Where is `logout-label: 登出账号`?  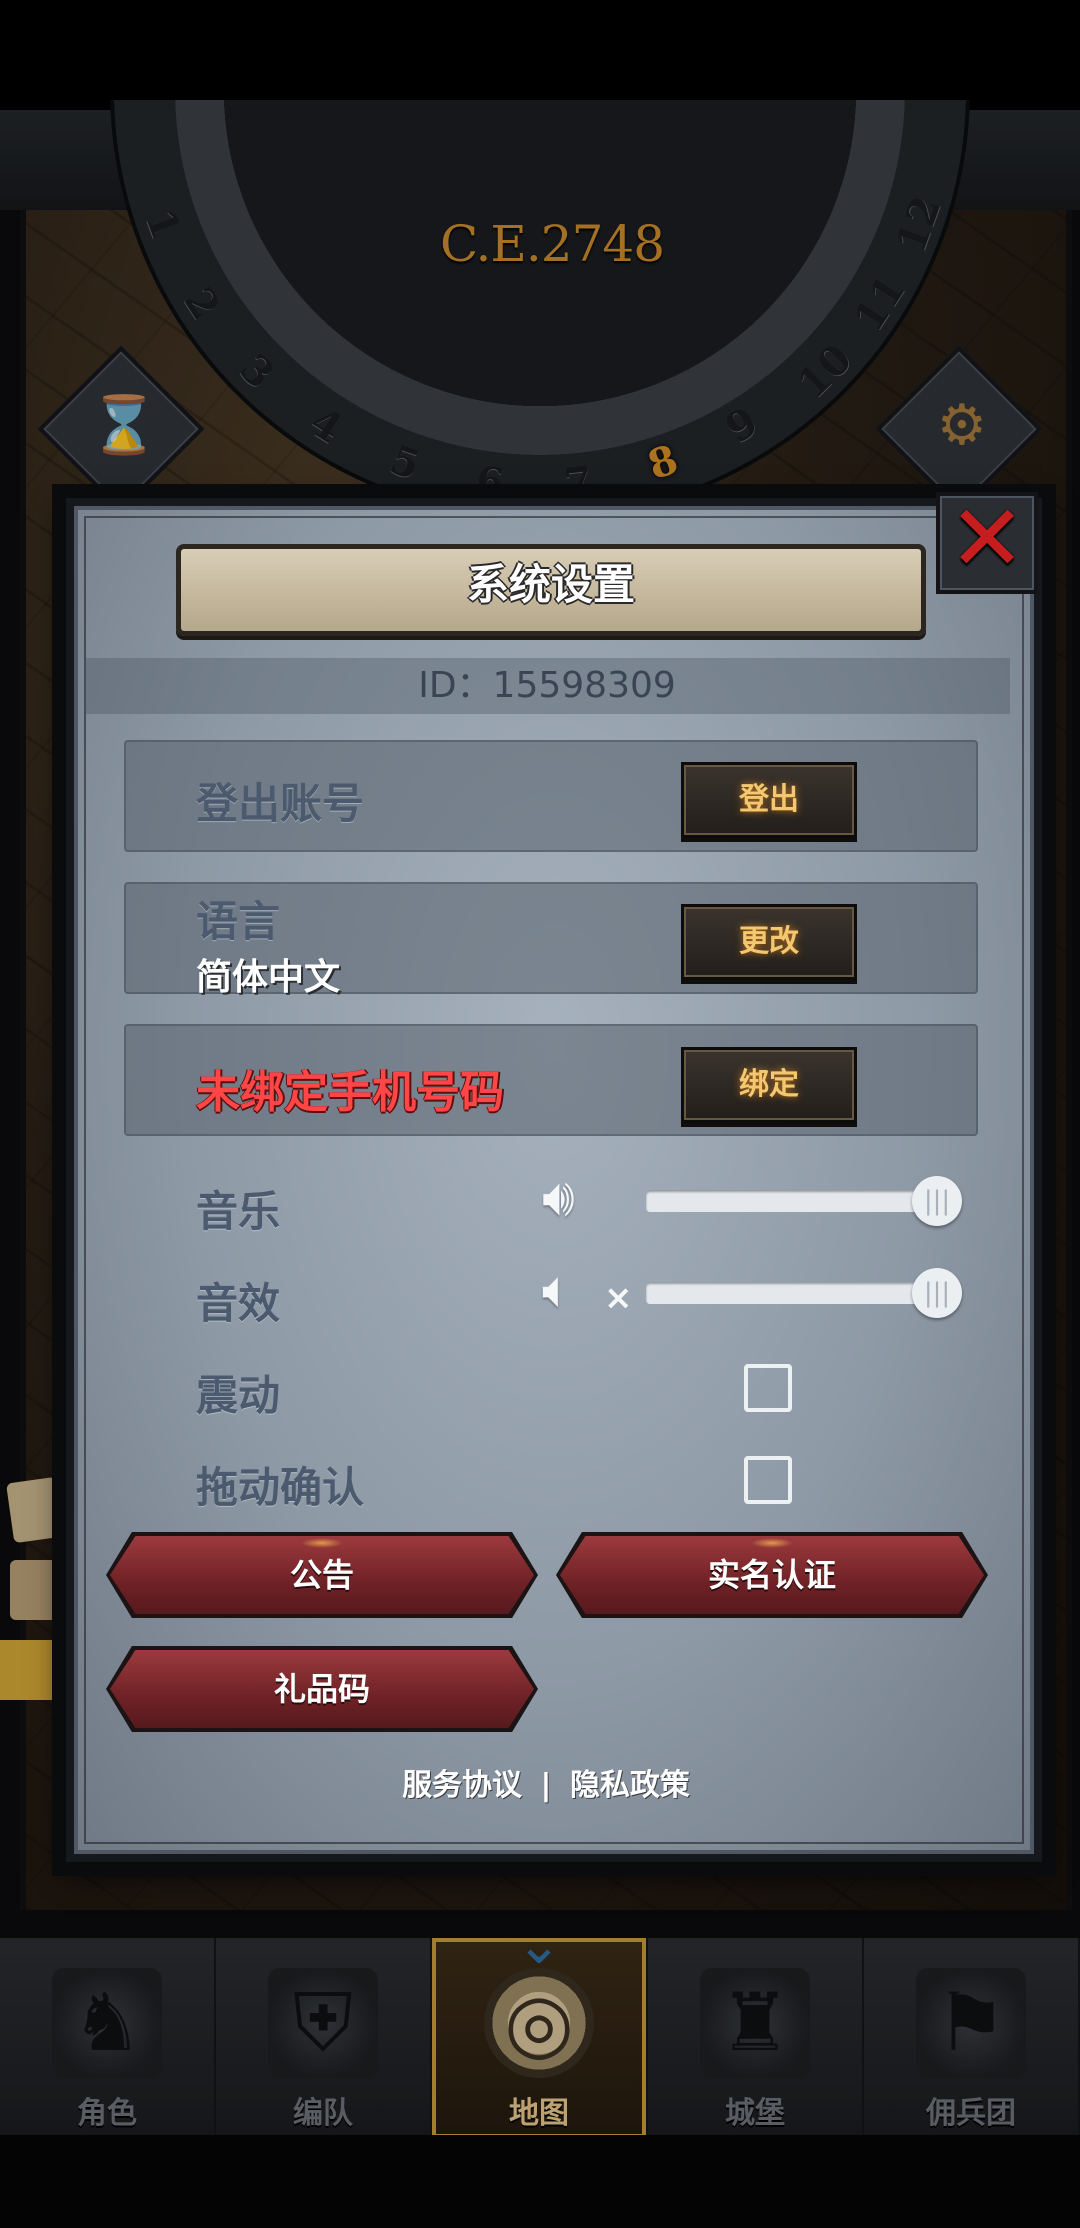
logout-label: 登出账号 is located at coordinates (280, 803).